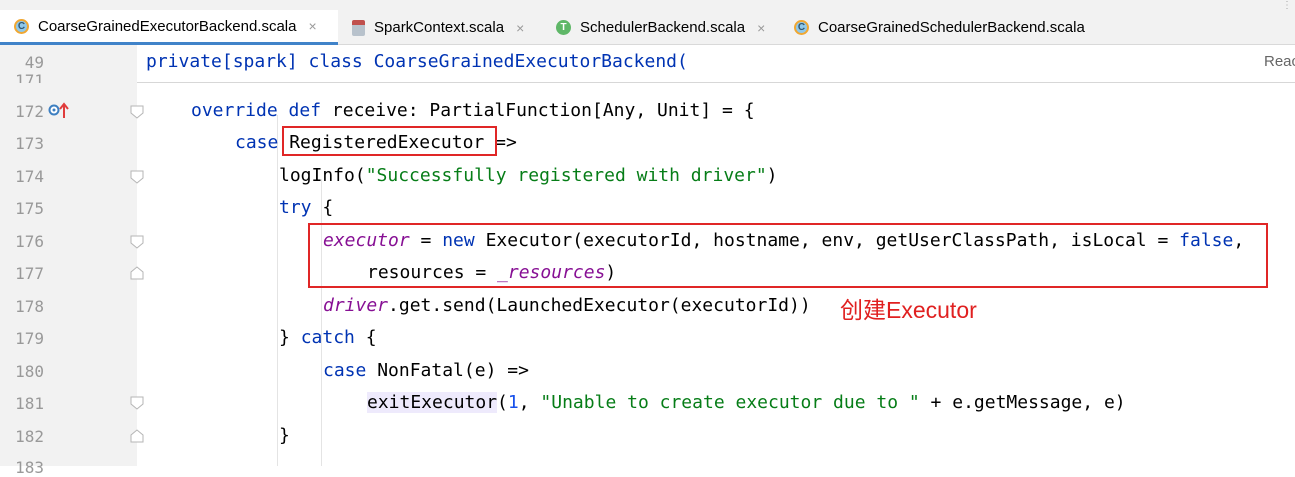 This screenshot has width=1295, height=477. What do you see at coordinates (29, 403) in the screenshot?
I see `line-number: 181` at bounding box center [29, 403].